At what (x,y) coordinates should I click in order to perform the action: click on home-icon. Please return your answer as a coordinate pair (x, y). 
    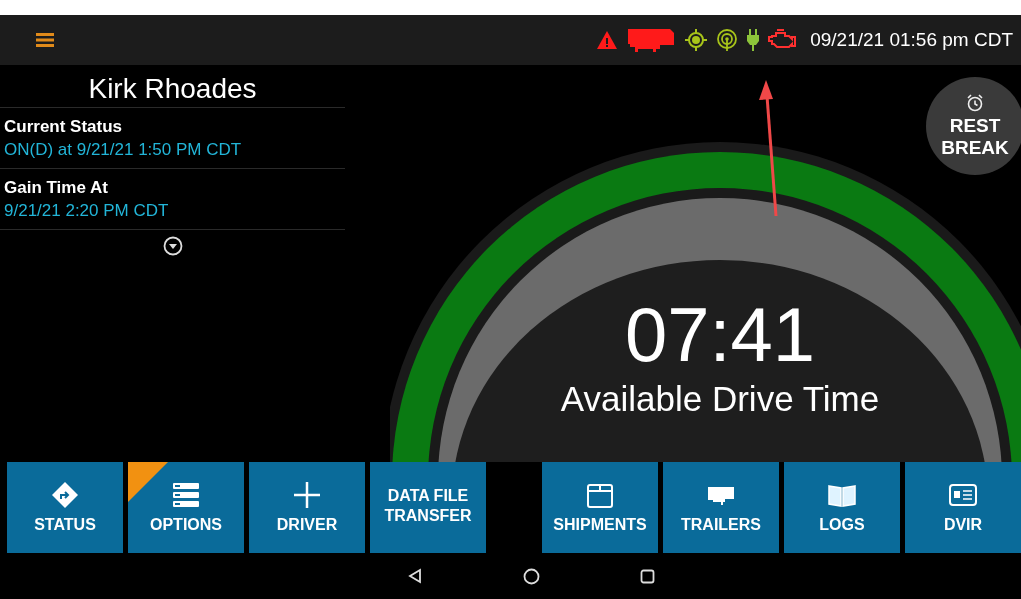
    Looking at the image, I should click on (531, 576).